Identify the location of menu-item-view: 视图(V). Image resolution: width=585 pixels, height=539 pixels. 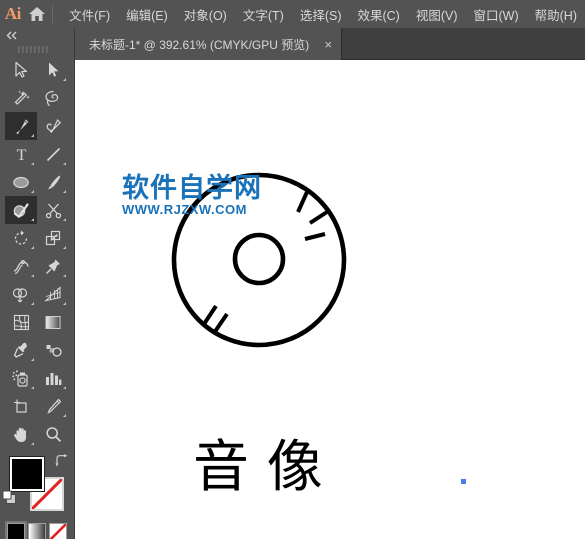
(437, 14).